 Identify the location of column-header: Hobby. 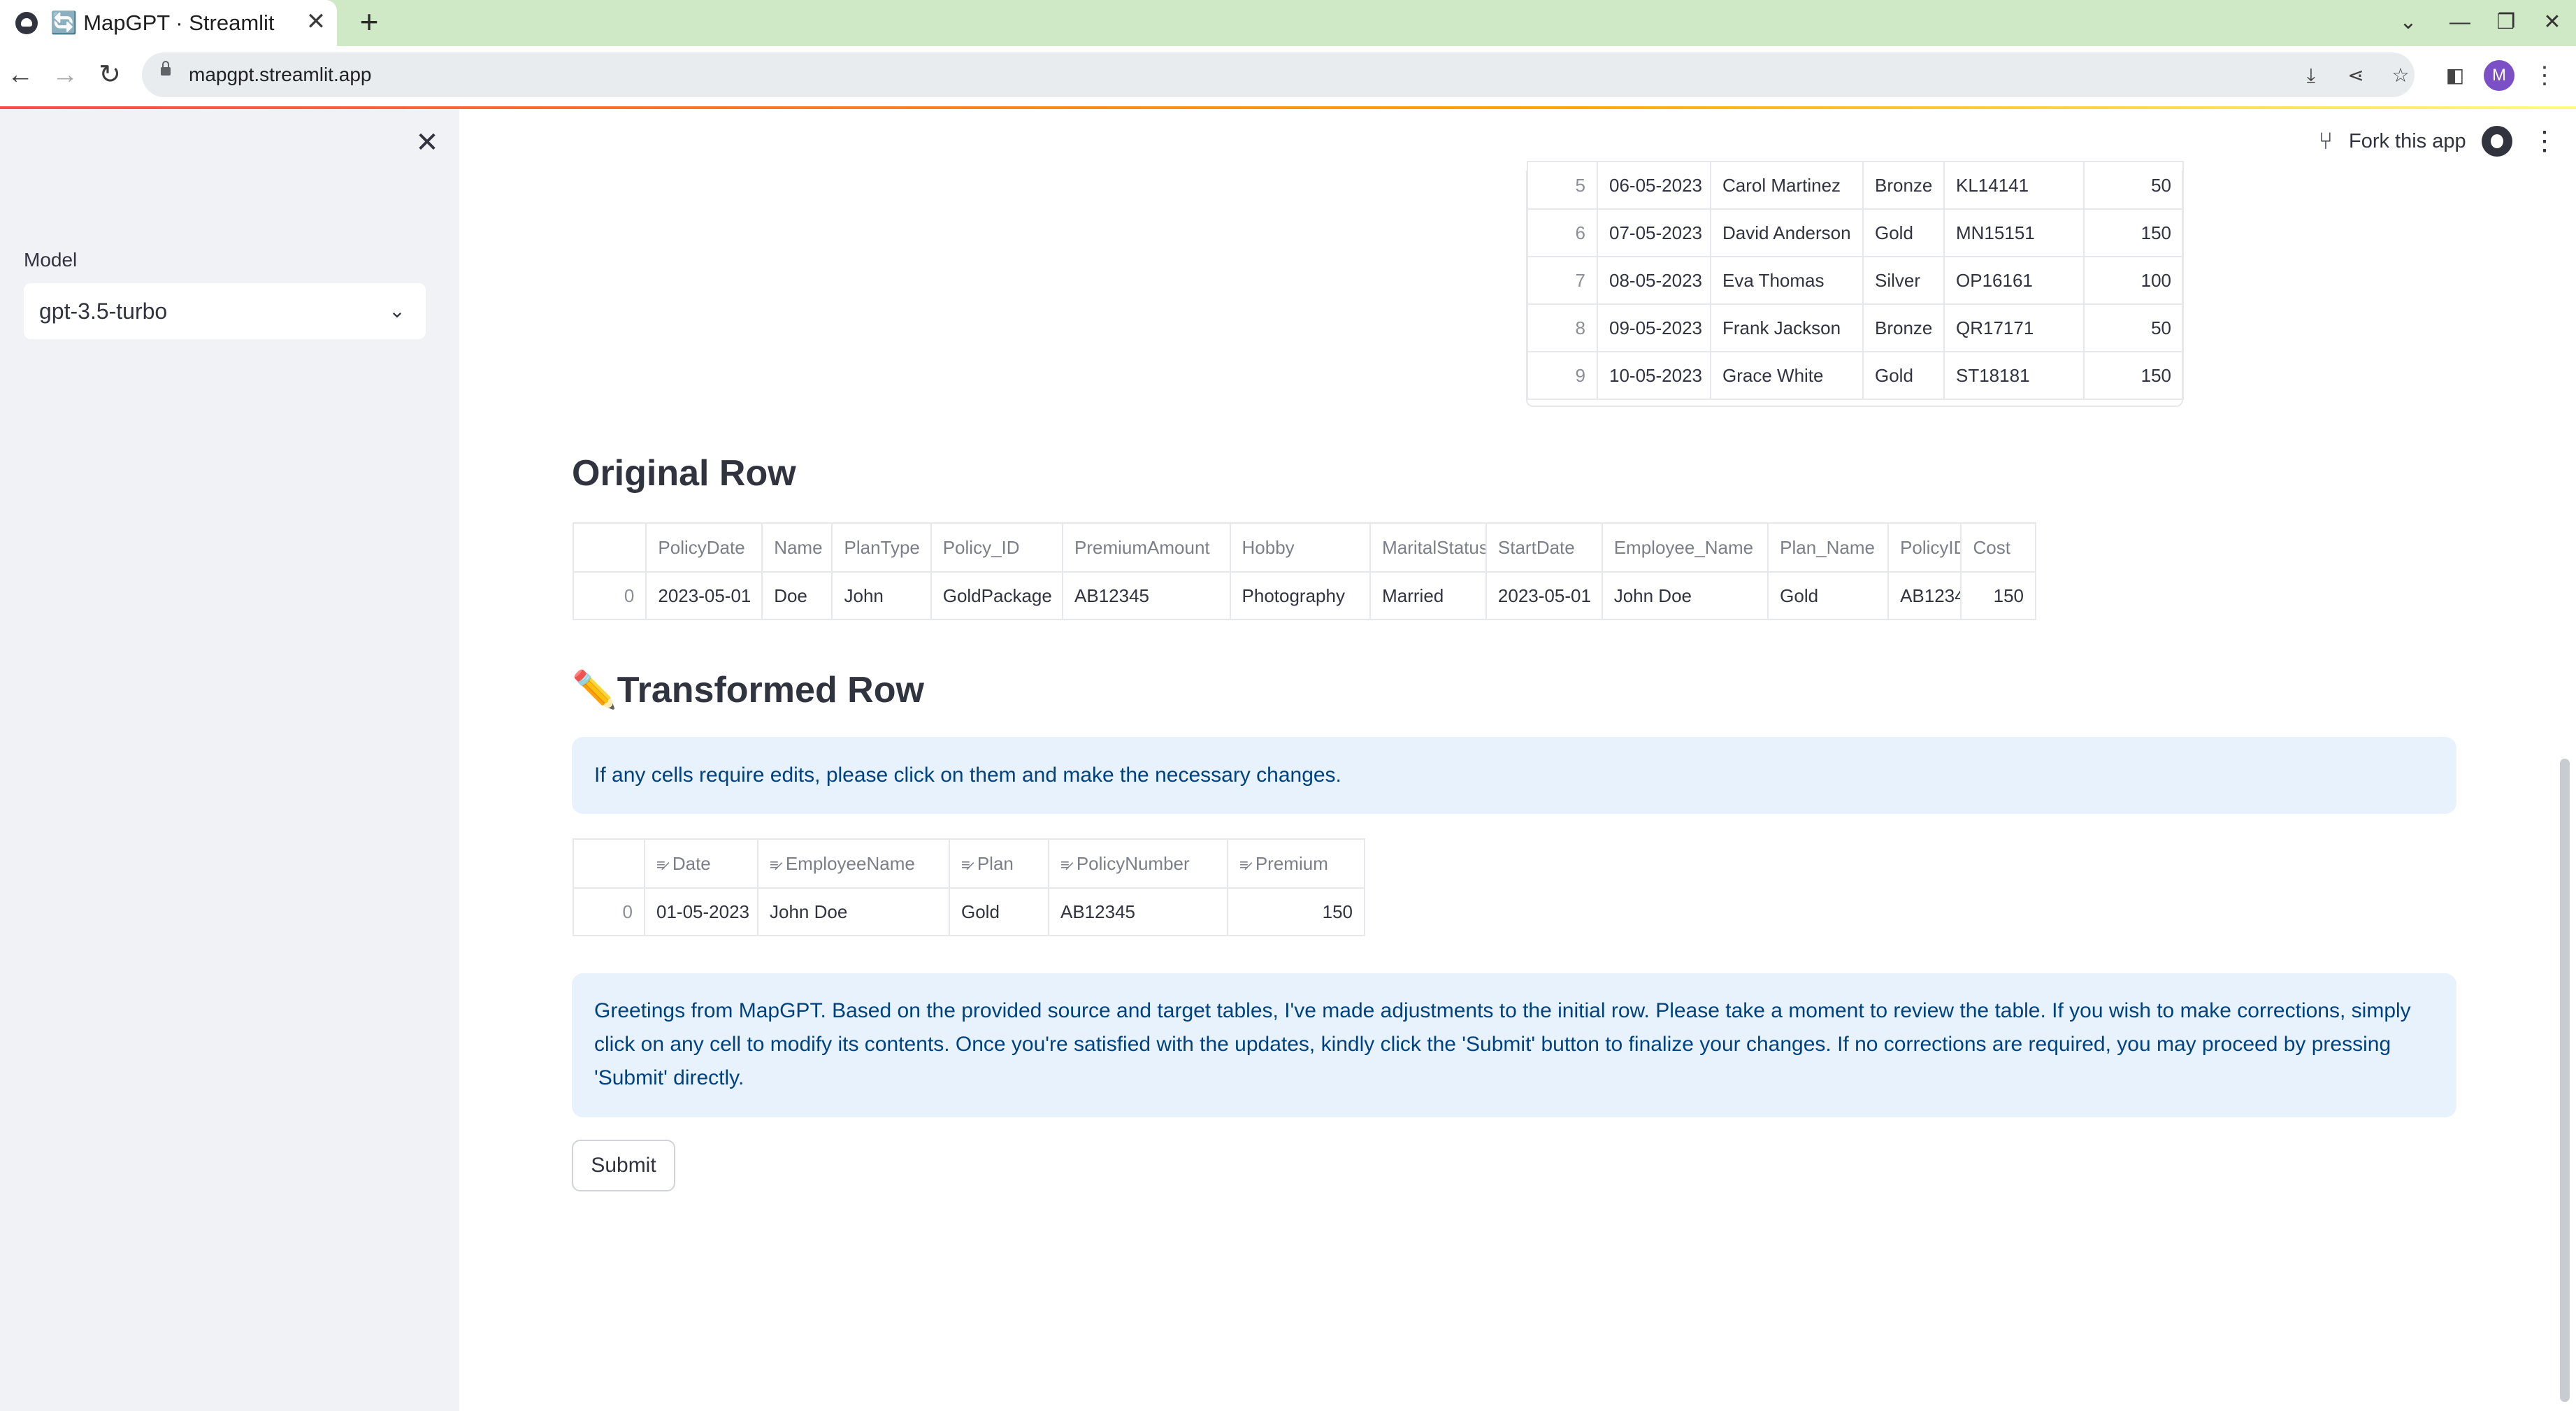
(1300, 547).